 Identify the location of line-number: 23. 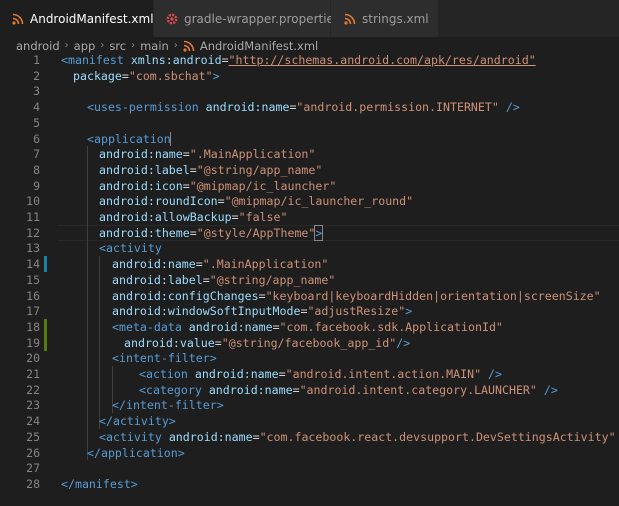
(33, 405).